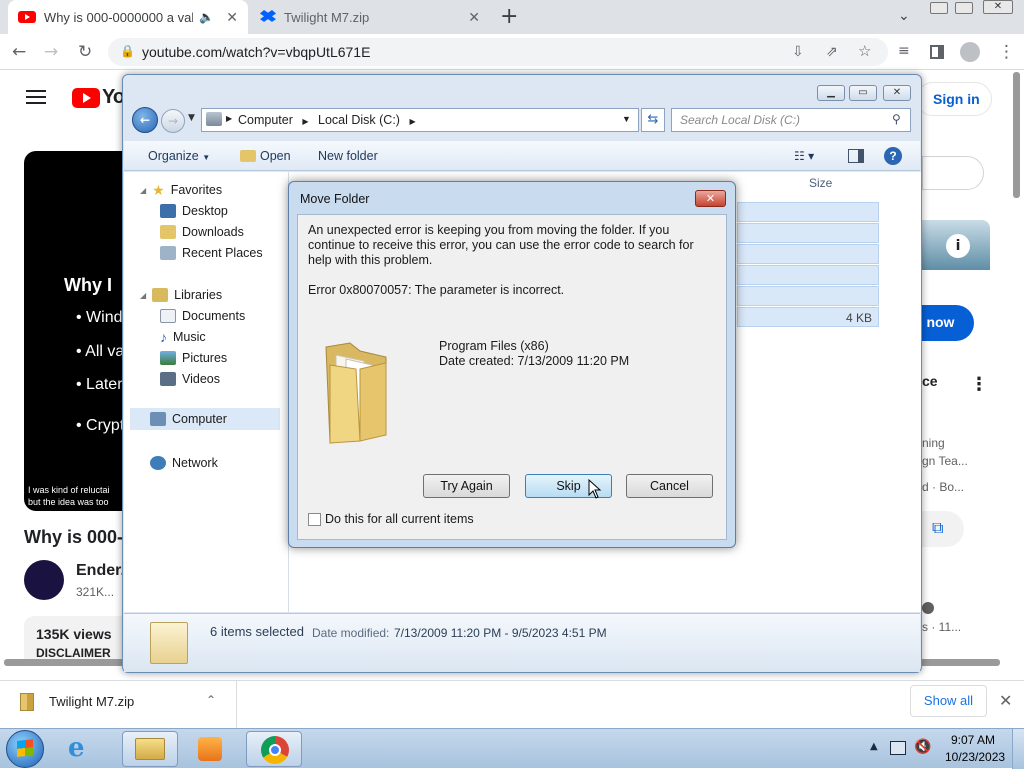 The image size is (1024, 769). What do you see at coordinates (939, 8) in the screenshot?
I see `minimize-icon` at bounding box center [939, 8].